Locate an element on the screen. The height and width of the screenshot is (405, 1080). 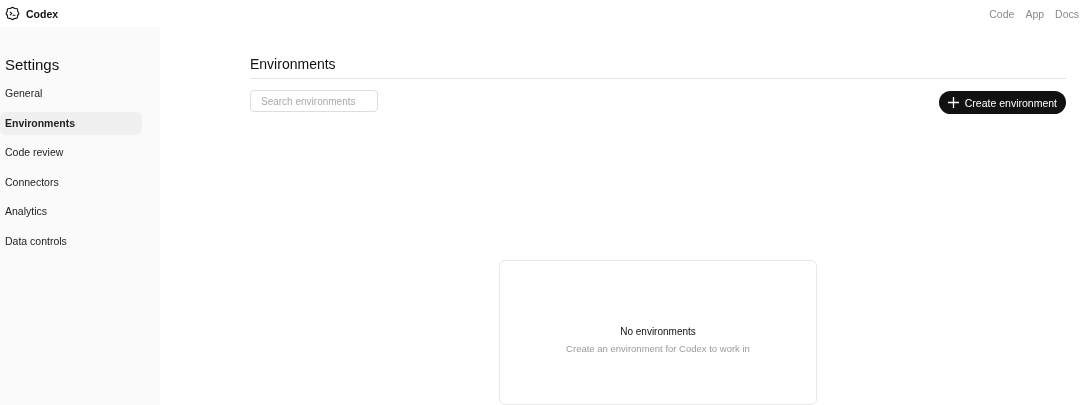
plus-icon is located at coordinates (953, 102).